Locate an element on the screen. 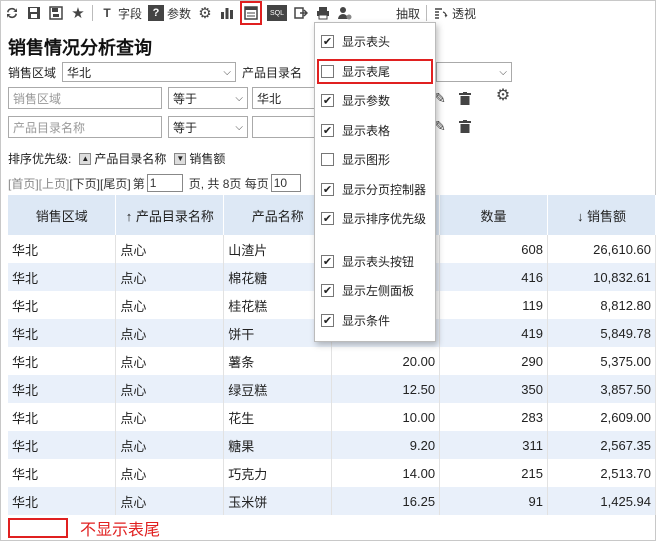 Image resolution: width=656 pixels, height=541 pixels. sql-button: SQL is located at coordinates (277, 13).